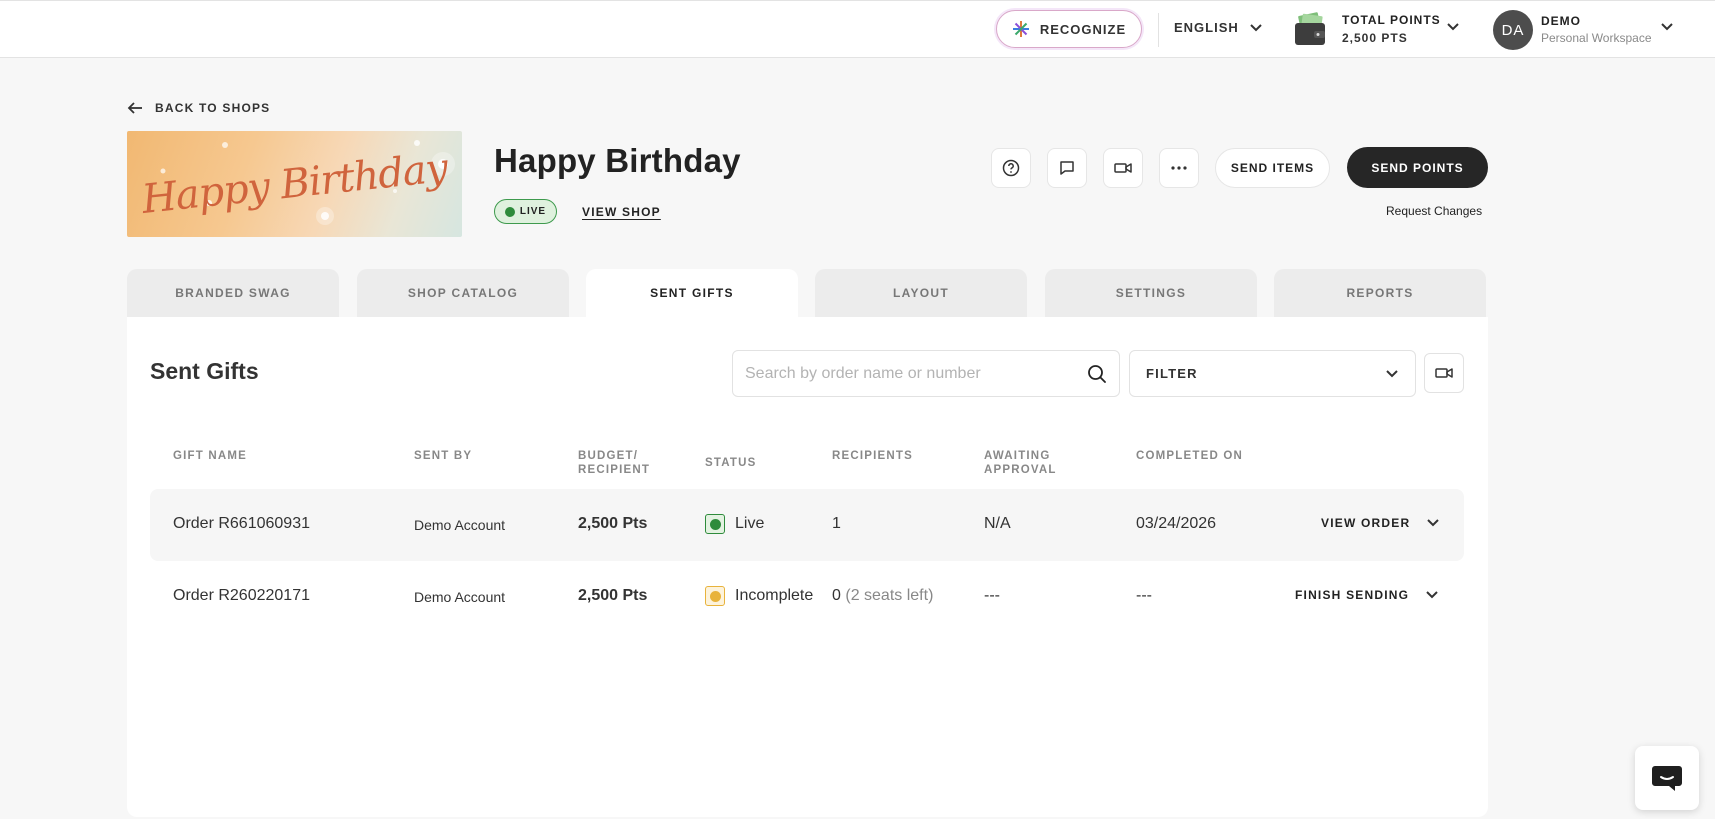 Image resolution: width=1715 pixels, height=819 pixels. I want to click on header-status: STATUS, so click(731, 463).